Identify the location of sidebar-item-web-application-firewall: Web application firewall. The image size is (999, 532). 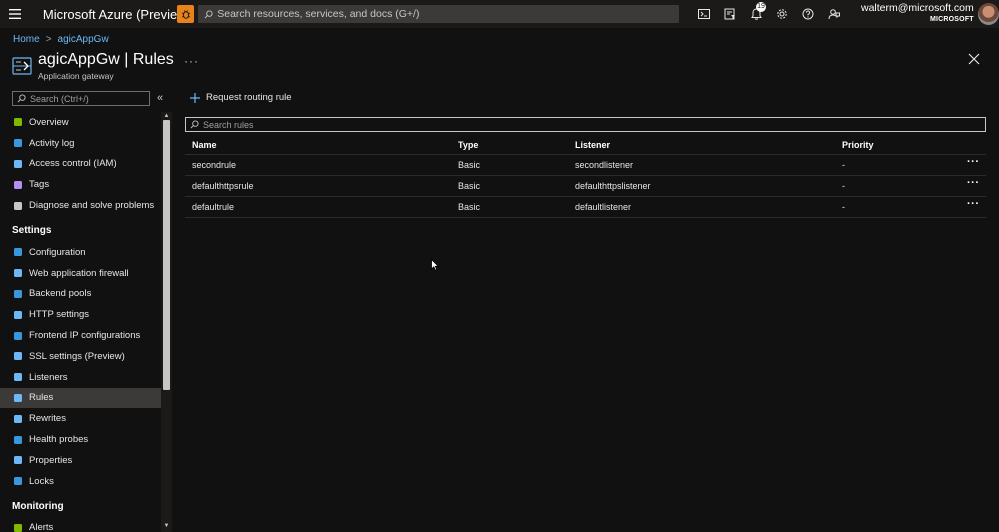
(80, 273).